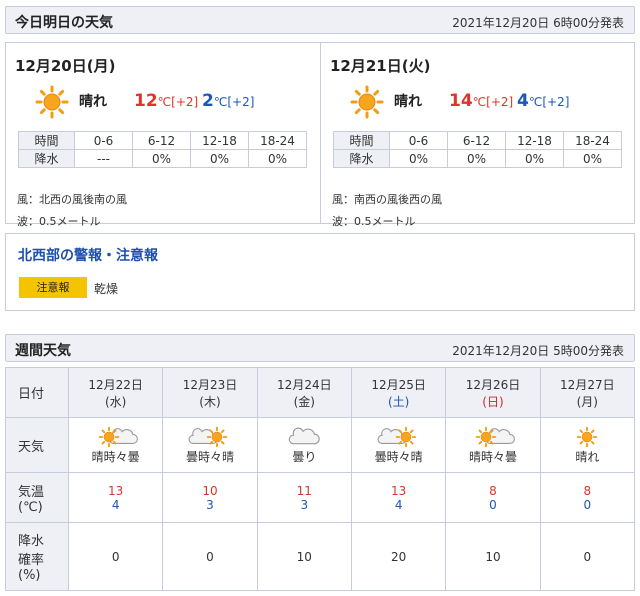  I want to click on weekly-weather-cell: 晴れ, so click(587, 445).